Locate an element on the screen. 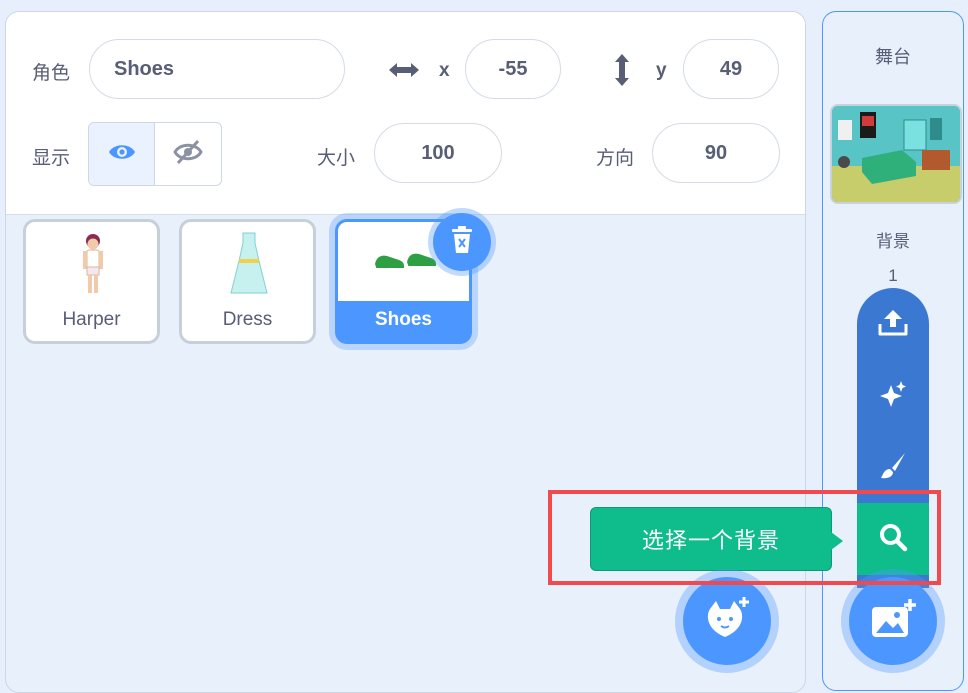 The image size is (968, 693). choose-backdrop-fab is located at coordinates (893, 621).